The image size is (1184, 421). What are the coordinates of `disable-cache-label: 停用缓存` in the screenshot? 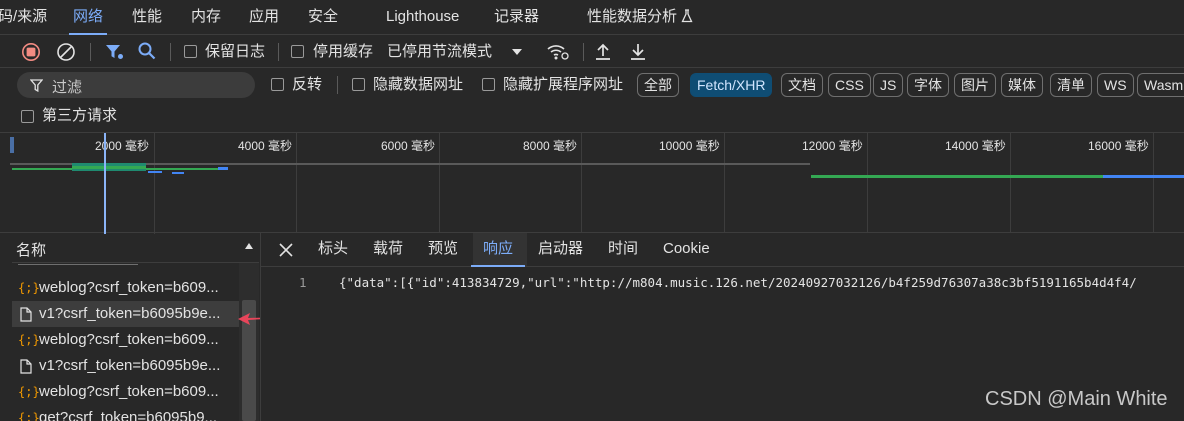 It's located at (343, 51).